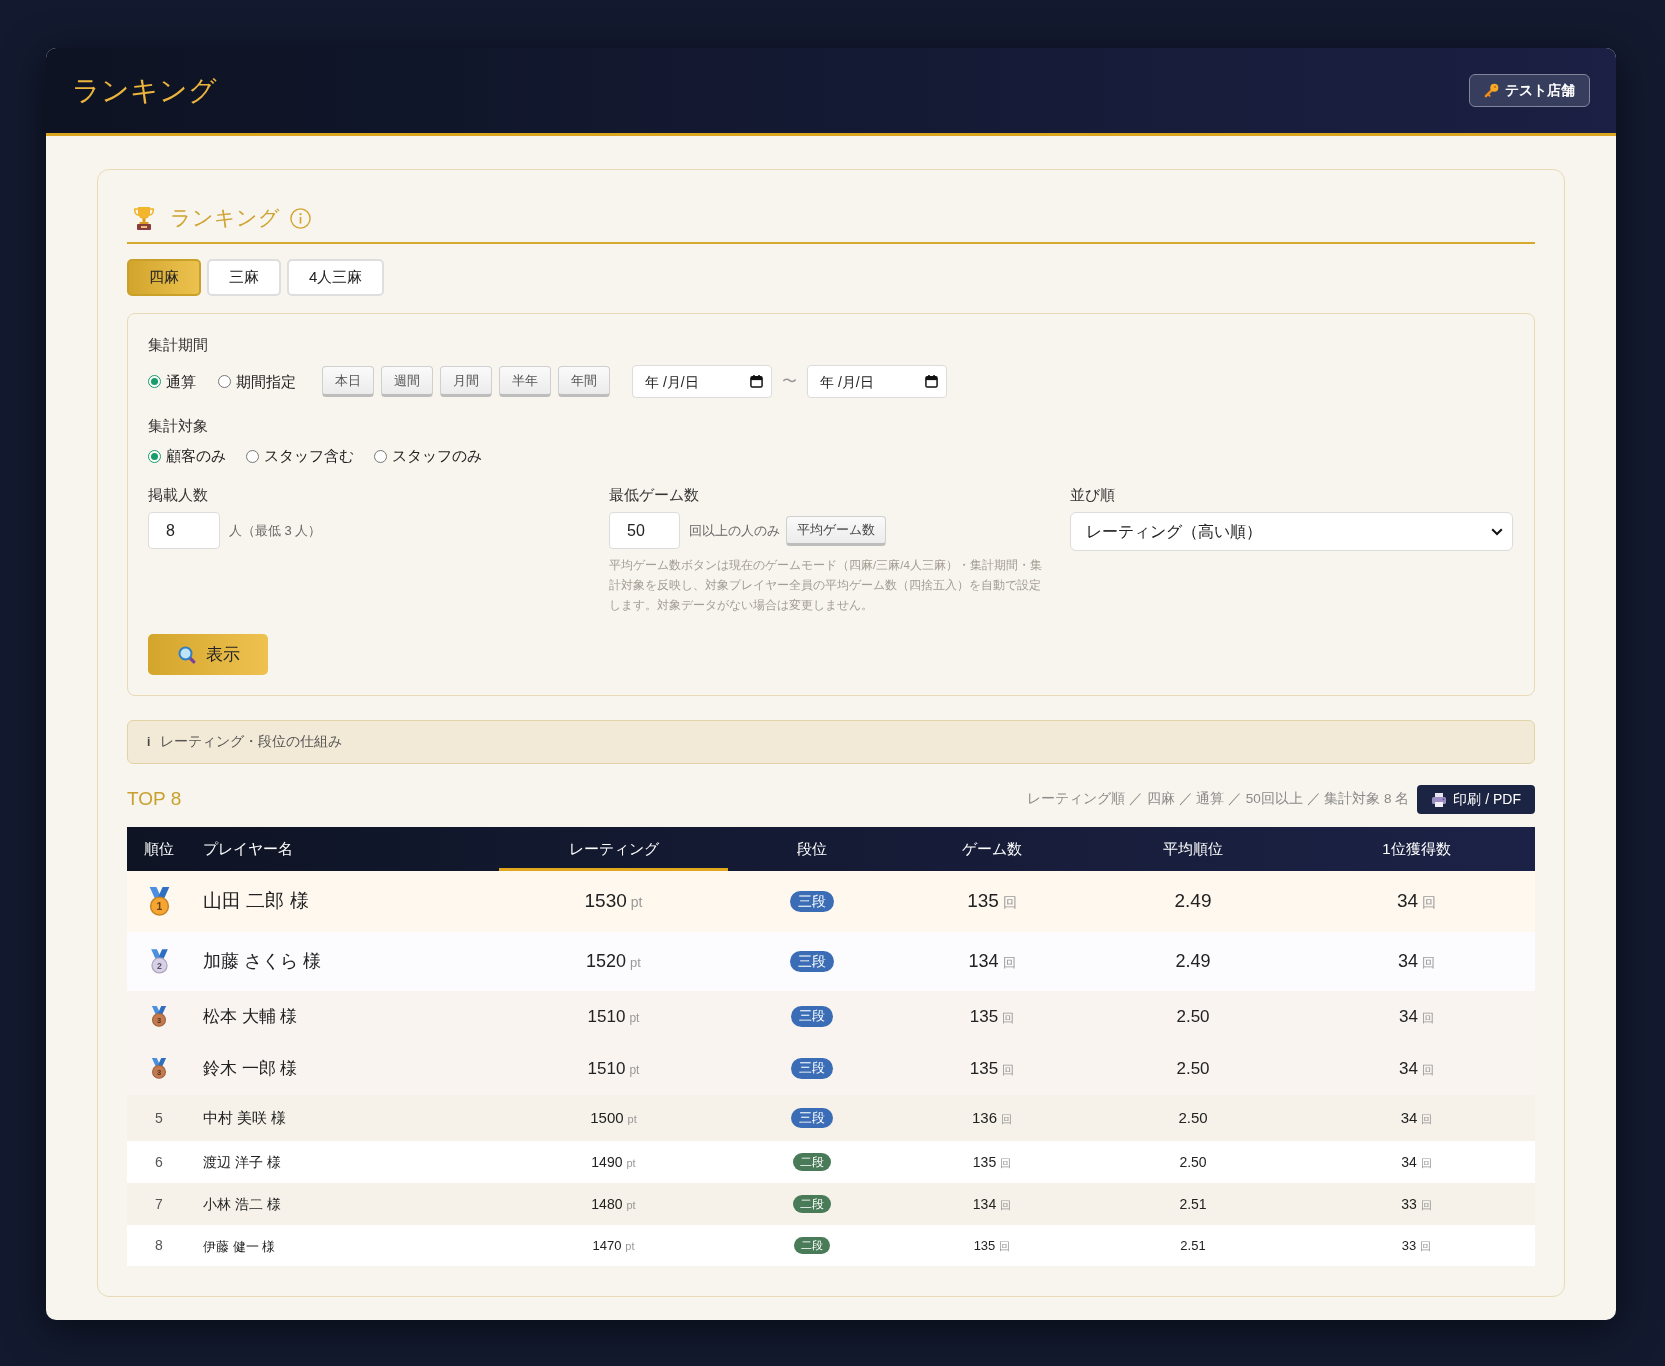 The image size is (1665, 1366). Describe the element at coordinates (159, 1162) in the screenshot. I see `rank-number: 6` at that location.